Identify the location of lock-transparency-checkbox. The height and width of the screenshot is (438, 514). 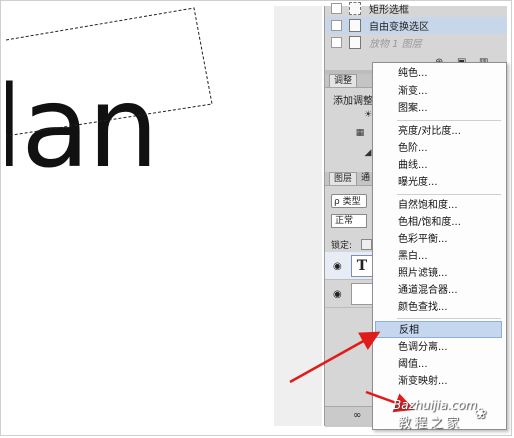
(366, 244).